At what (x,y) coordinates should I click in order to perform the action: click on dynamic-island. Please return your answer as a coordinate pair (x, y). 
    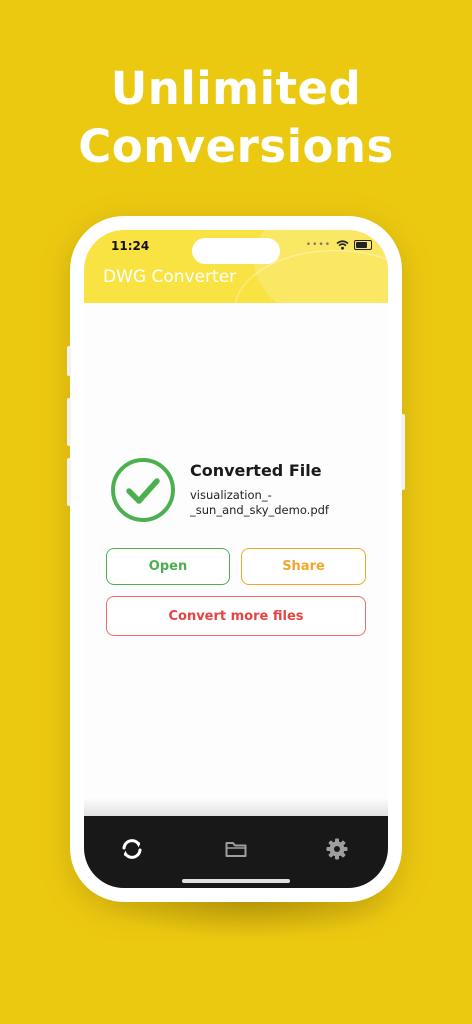
    Looking at the image, I should click on (236, 251).